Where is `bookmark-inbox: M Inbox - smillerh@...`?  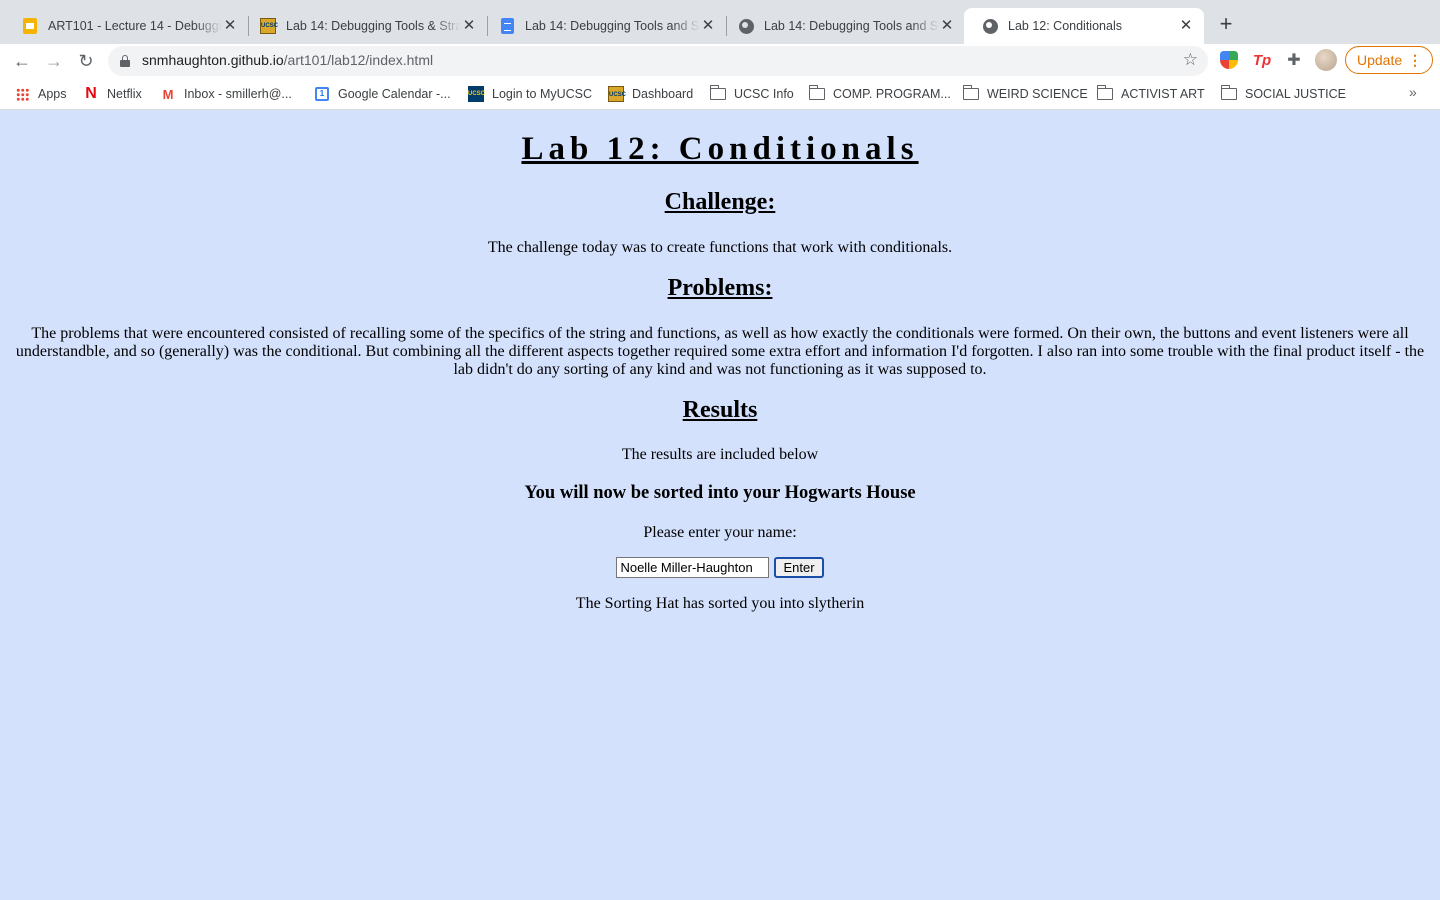 bookmark-inbox: M Inbox - smillerh@... is located at coordinates (226, 94).